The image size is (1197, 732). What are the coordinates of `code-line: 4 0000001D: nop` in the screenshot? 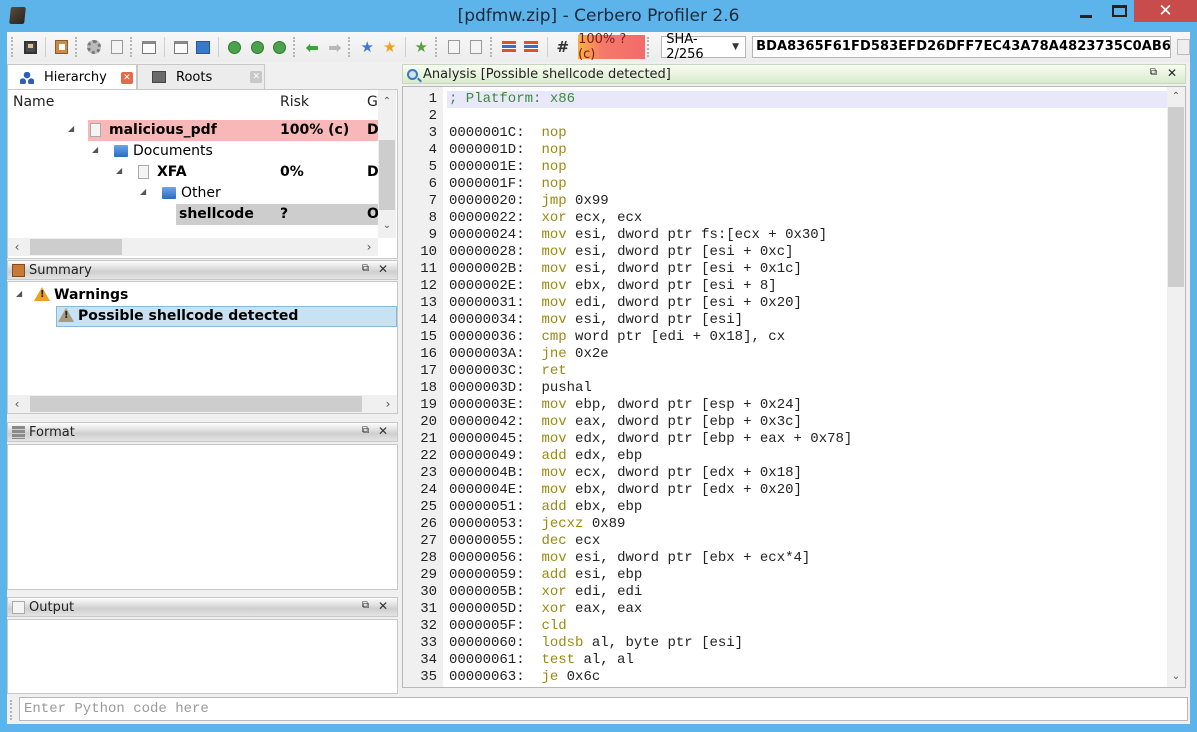 It's located at (786, 150).